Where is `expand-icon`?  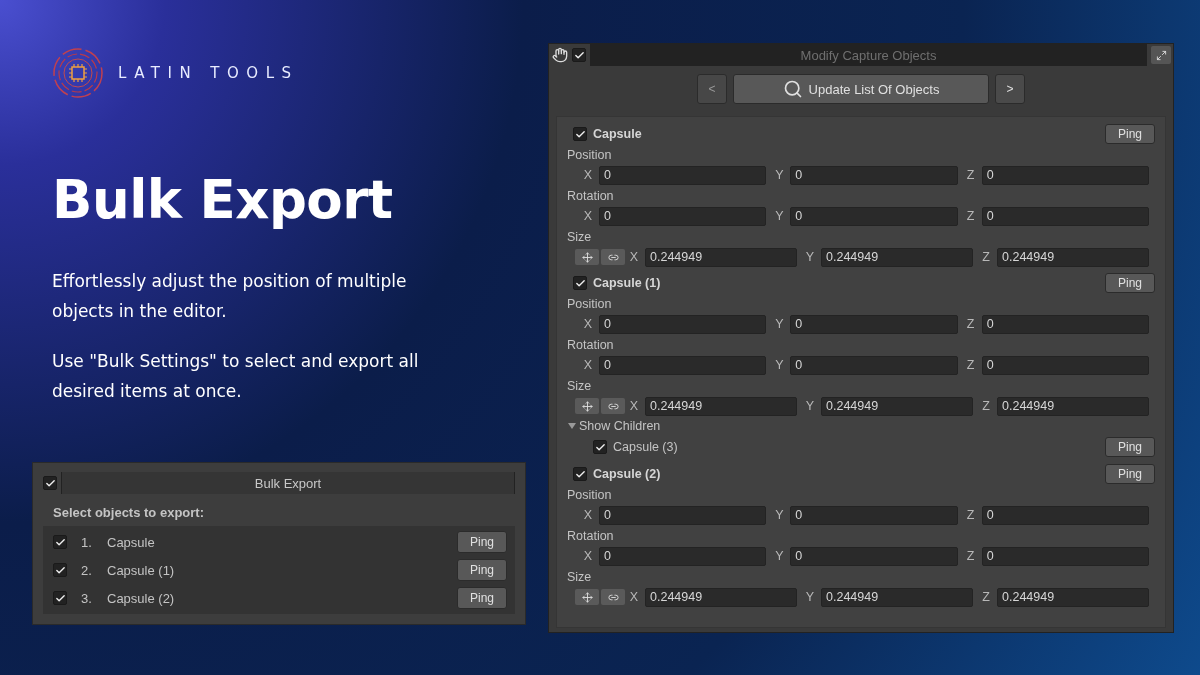 expand-icon is located at coordinates (1161, 55).